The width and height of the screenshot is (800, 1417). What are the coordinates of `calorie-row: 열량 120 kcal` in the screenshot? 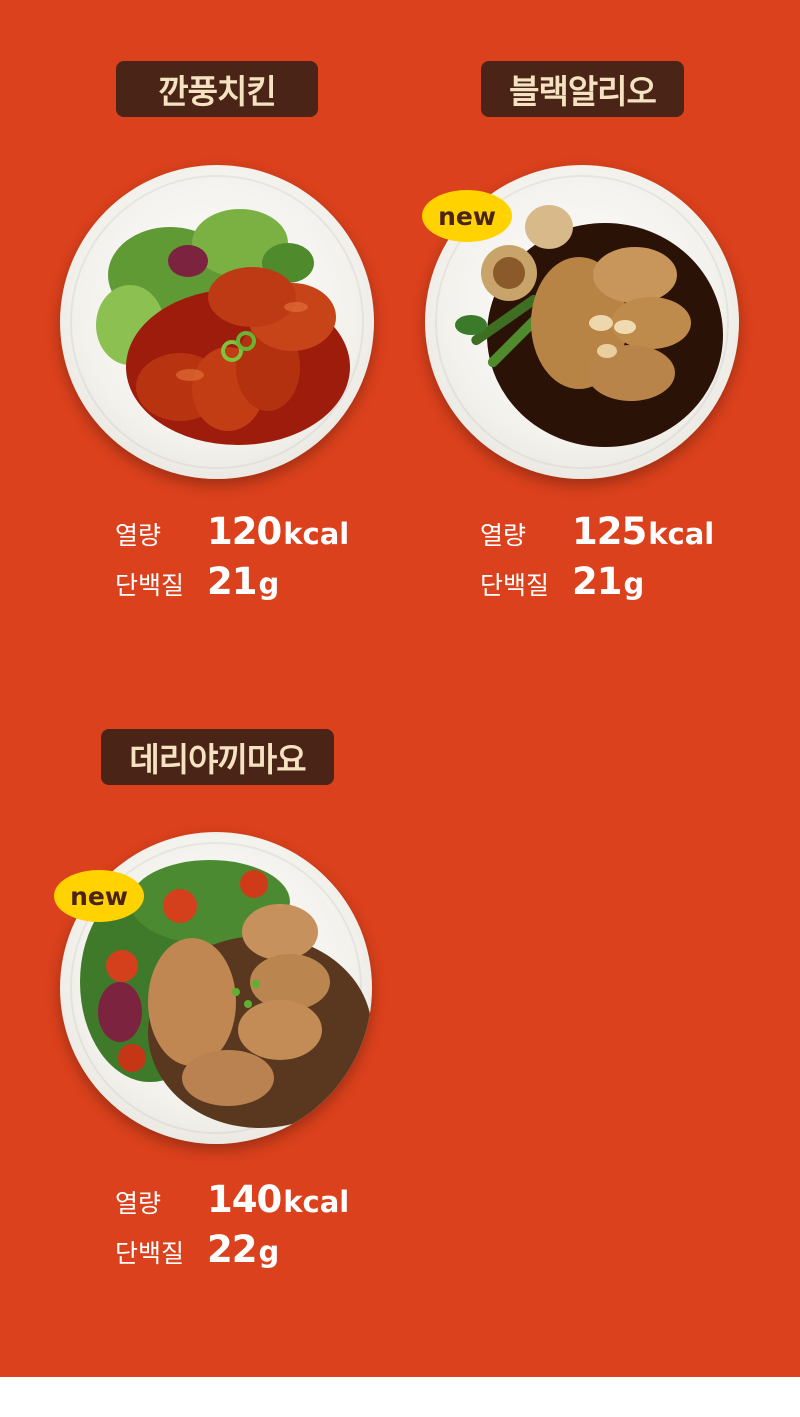 It's located at (232, 531).